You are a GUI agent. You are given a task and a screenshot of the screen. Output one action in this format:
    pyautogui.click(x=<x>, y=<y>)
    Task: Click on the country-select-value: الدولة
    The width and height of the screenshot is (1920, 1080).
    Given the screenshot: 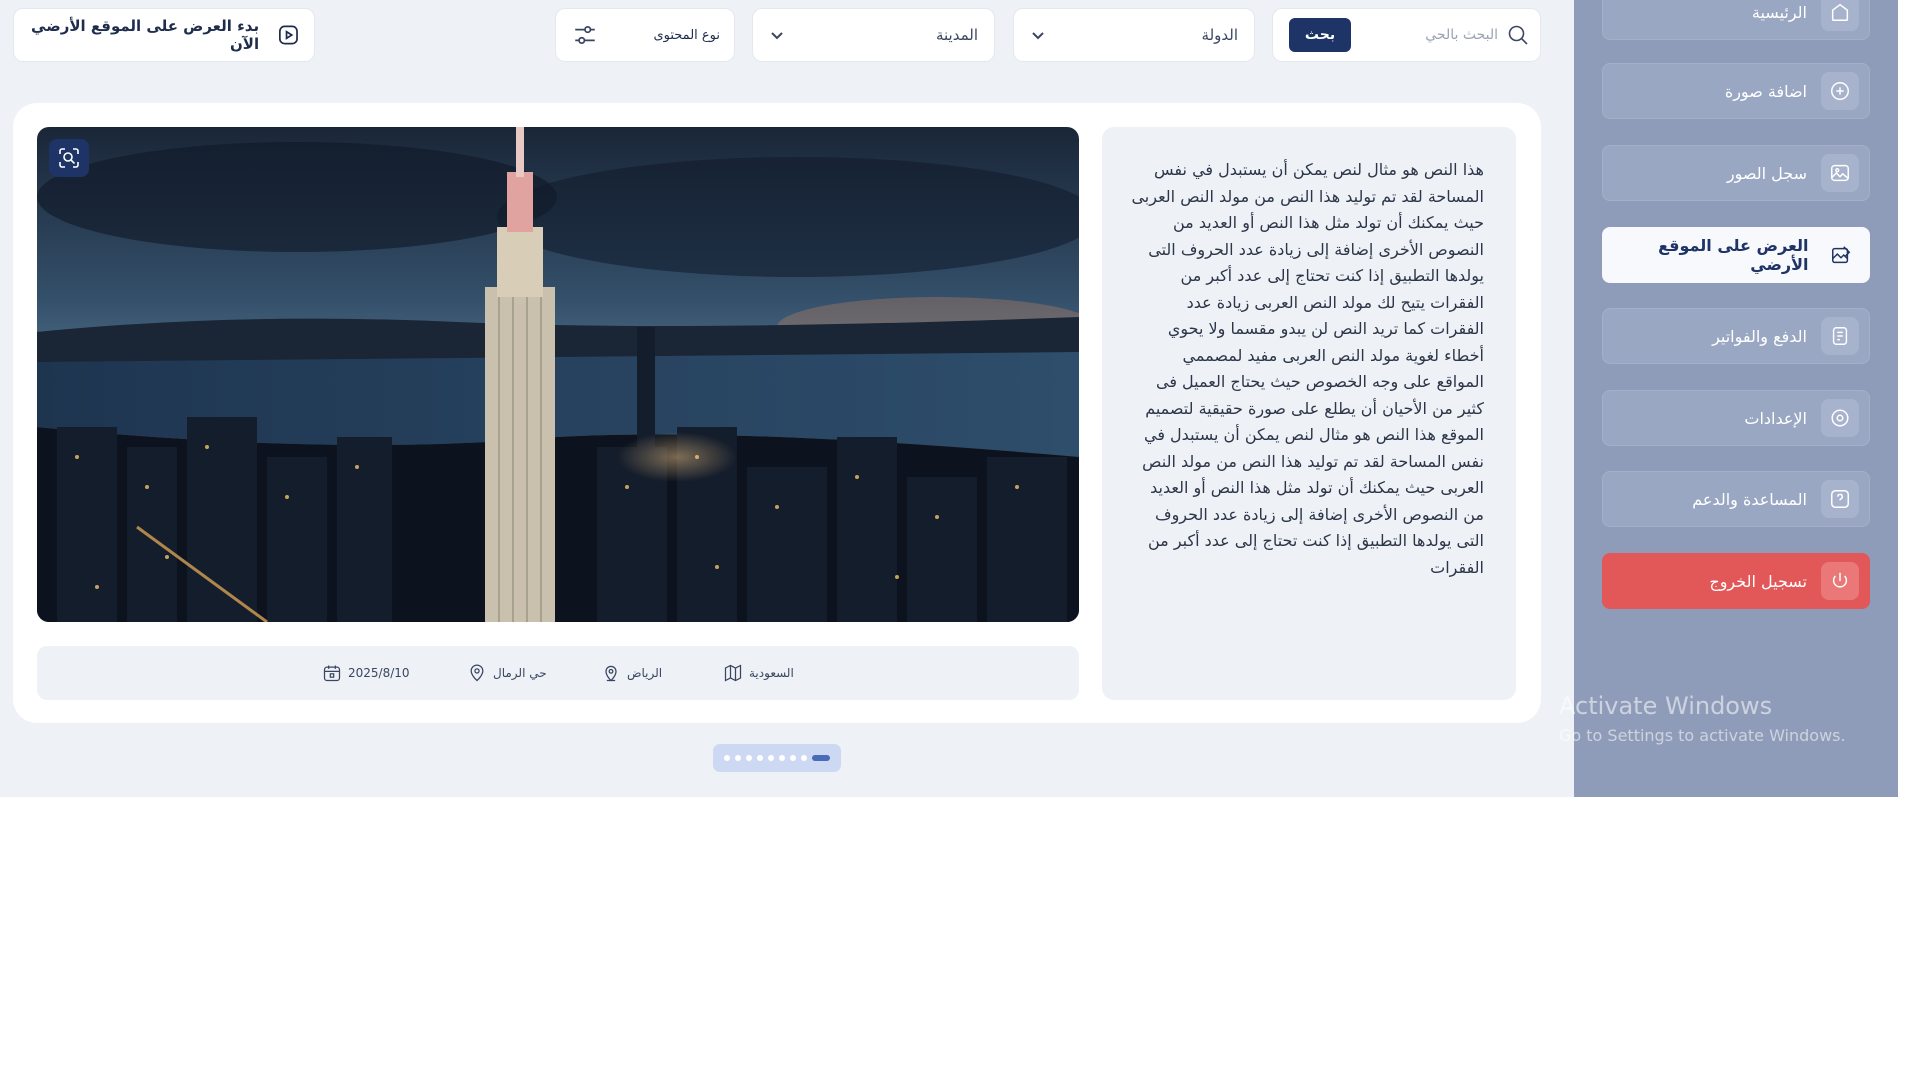 What is the action you would take?
    pyautogui.click(x=1219, y=35)
    